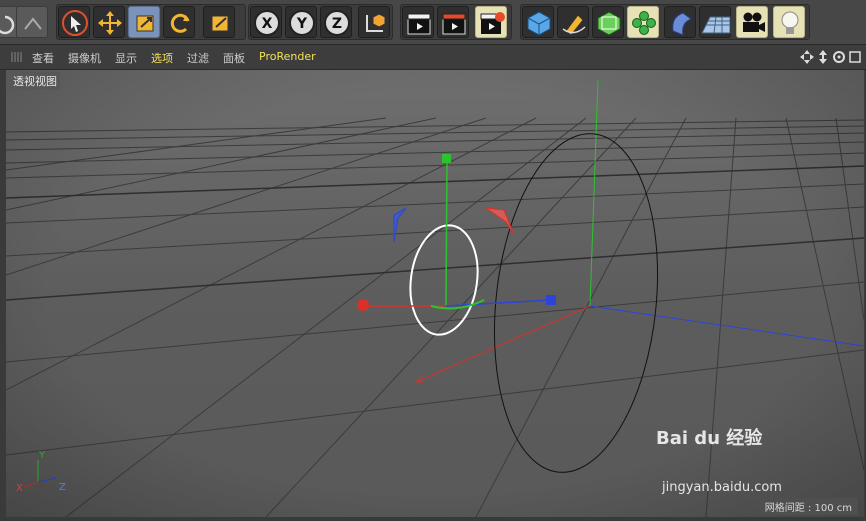 The width and height of the screenshot is (866, 521). I want to click on rotate-tool-button, so click(179, 22).